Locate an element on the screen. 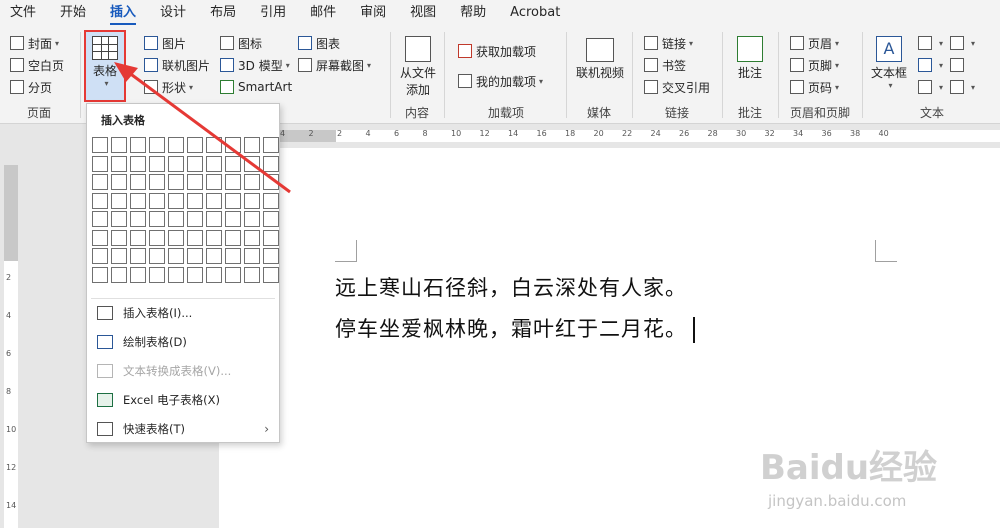  picture-button: 图片 is located at coordinates (165, 43).